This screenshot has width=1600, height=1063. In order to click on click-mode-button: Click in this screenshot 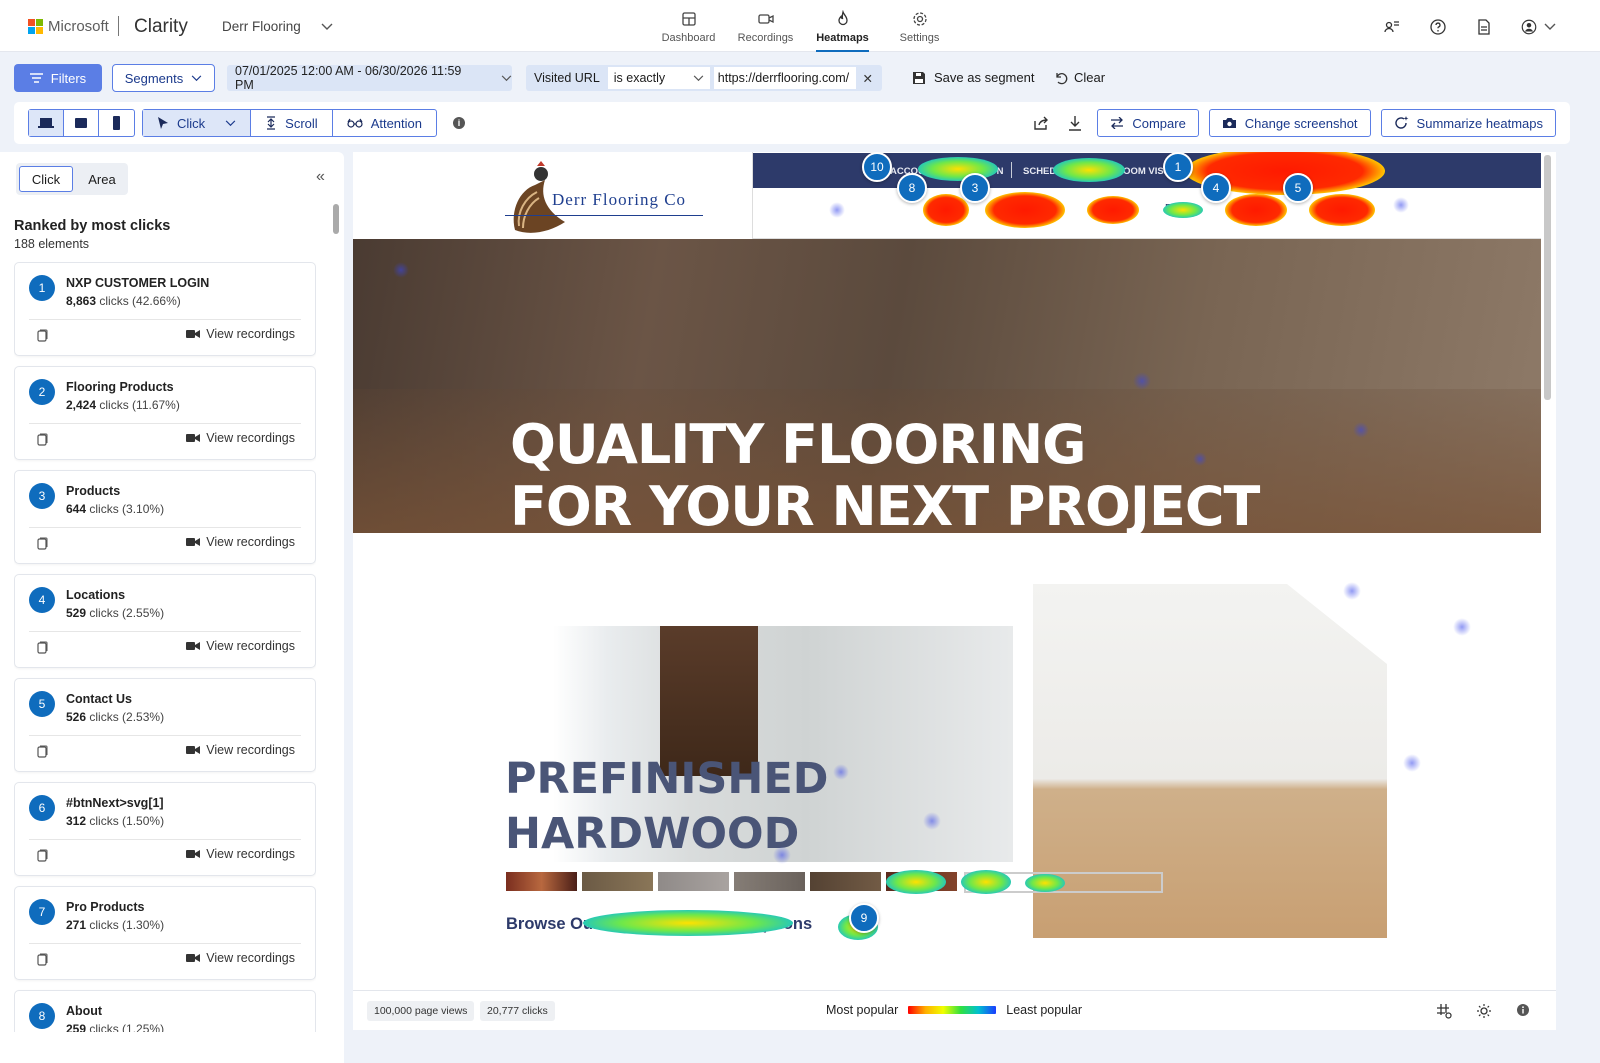, I will do `click(197, 123)`.